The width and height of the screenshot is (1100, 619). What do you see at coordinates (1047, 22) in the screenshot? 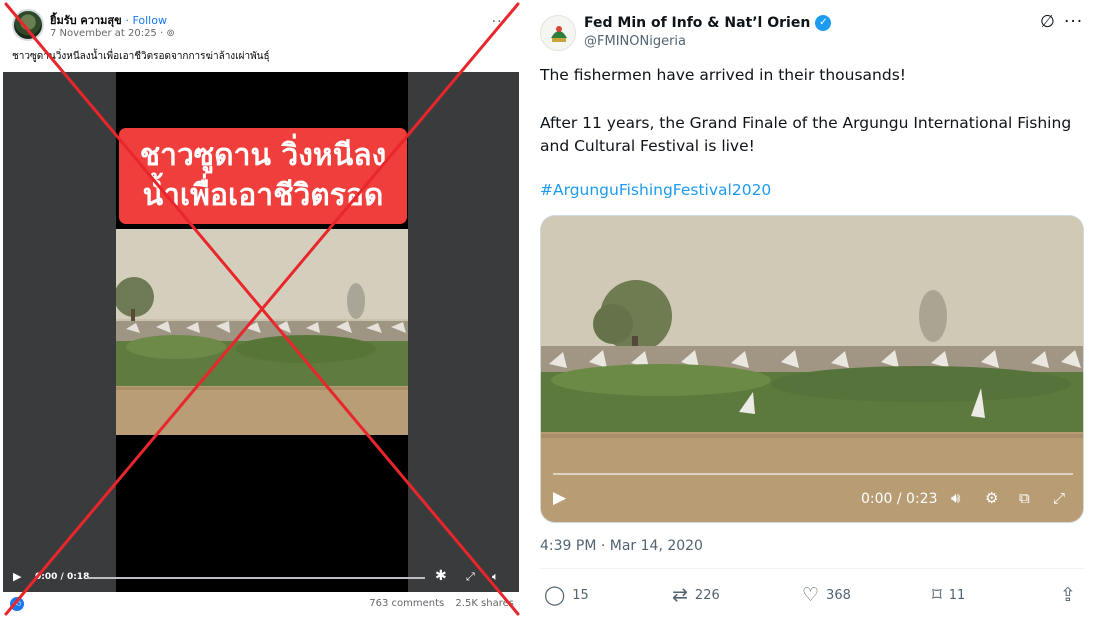
I see `grok-icon: ∅` at bounding box center [1047, 22].